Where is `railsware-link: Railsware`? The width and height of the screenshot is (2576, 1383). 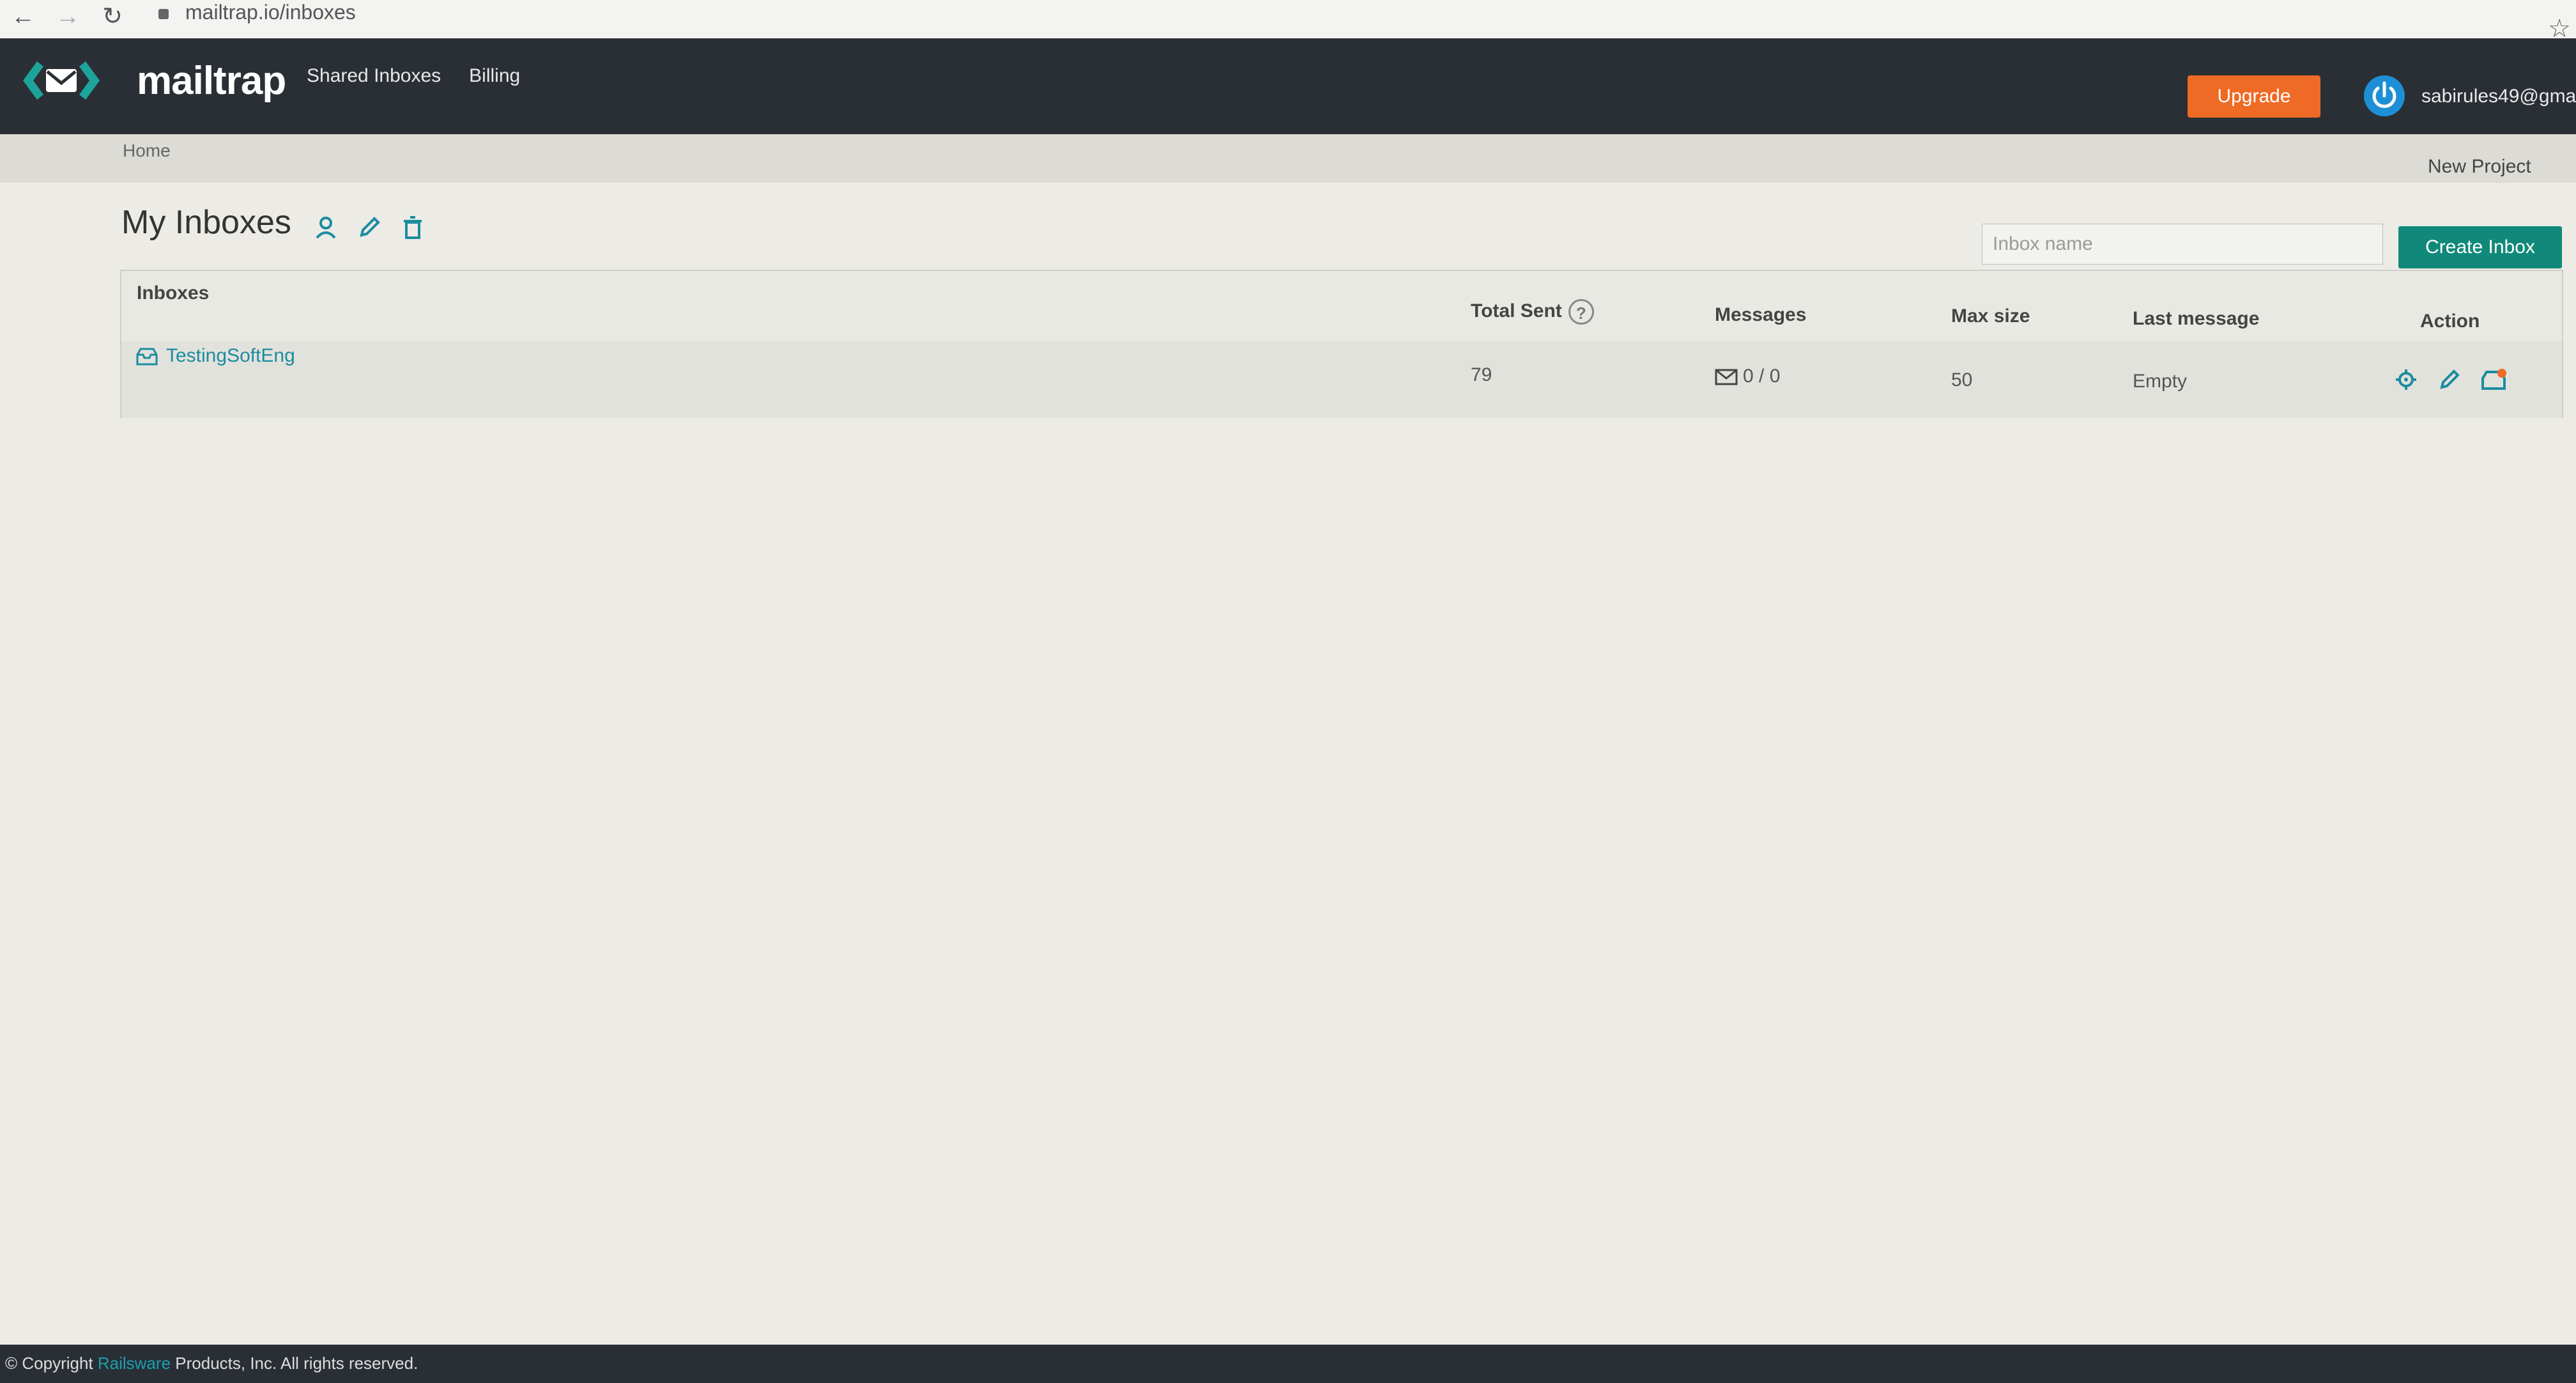
railsware-link: Railsware is located at coordinates (134, 1363).